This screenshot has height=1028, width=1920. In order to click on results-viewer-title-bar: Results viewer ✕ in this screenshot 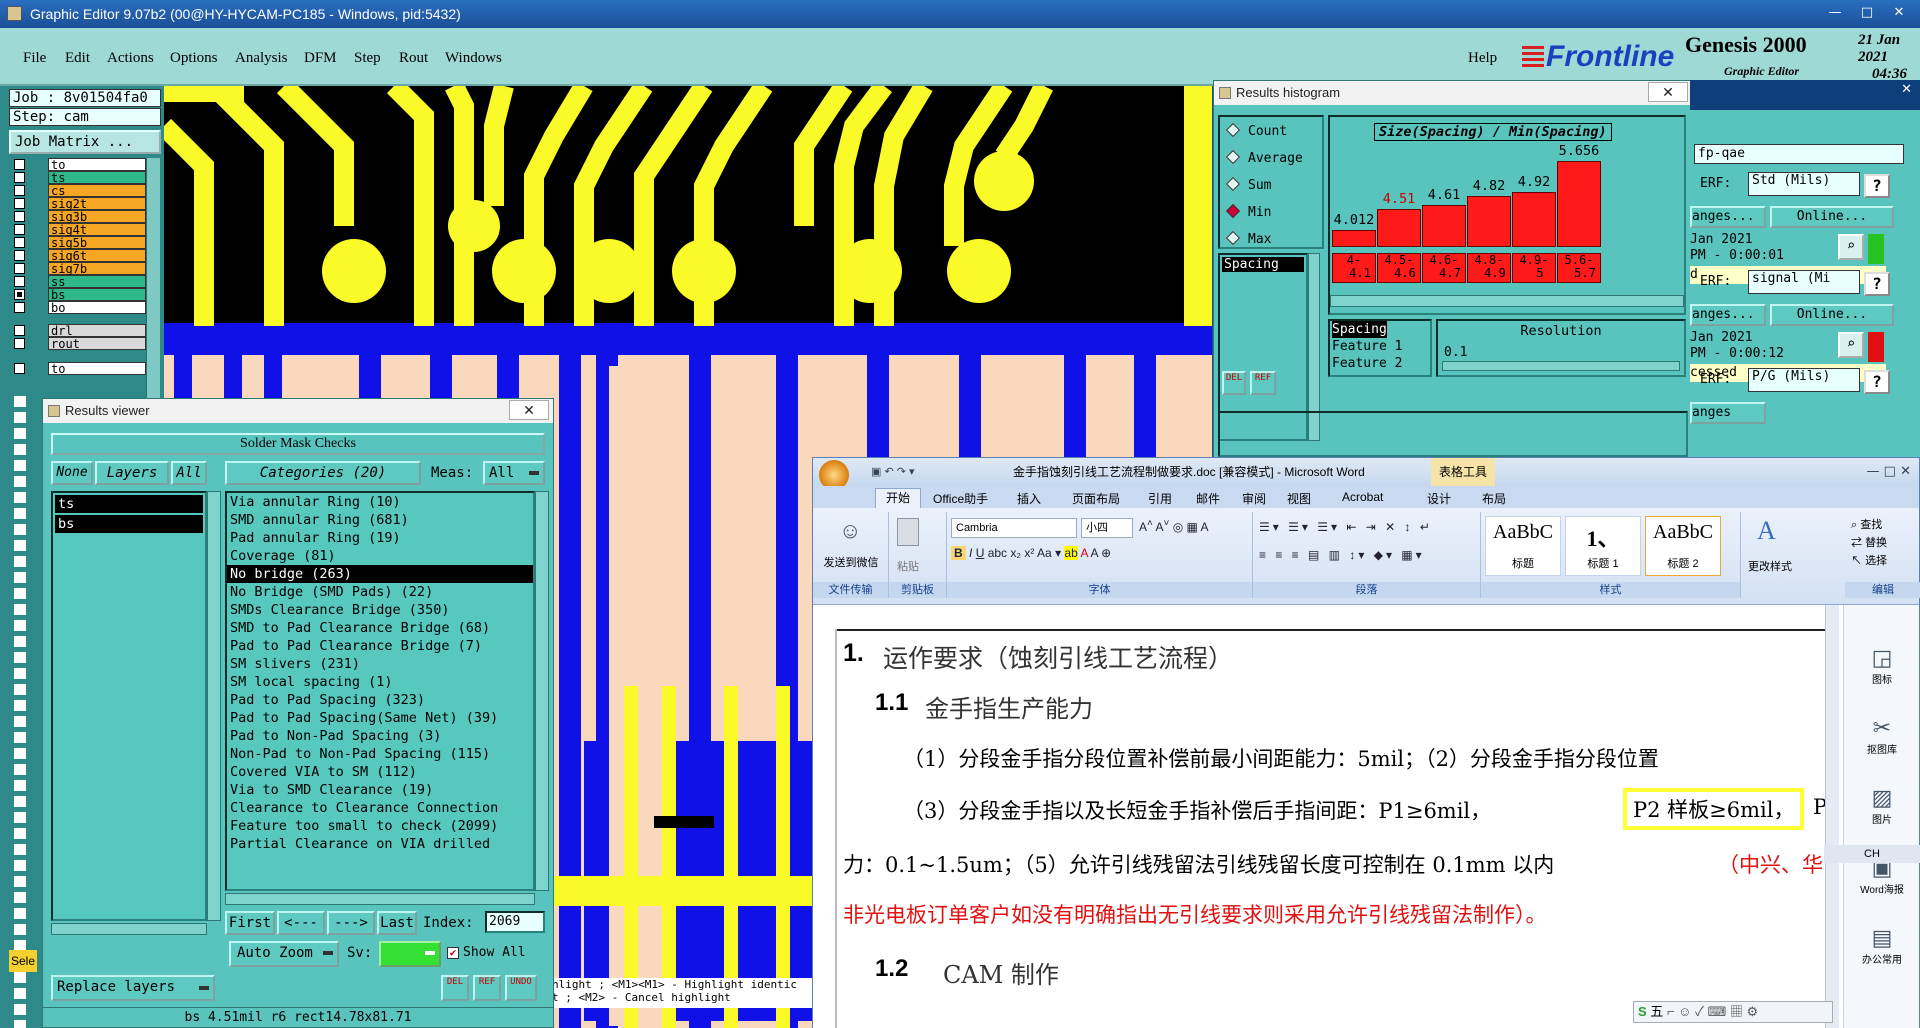, I will do `click(298, 411)`.